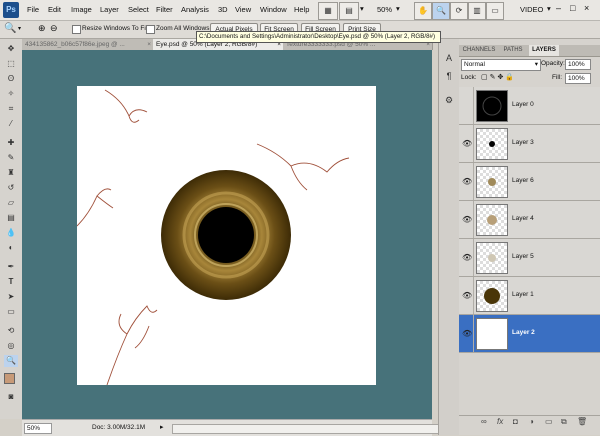 This screenshot has width=600, height=436. What do you see at coordinates (529, 220) in the screenshot?
I see `layer-row-layer-4: 👁 Layer 4` at bounding box center [529, 220].